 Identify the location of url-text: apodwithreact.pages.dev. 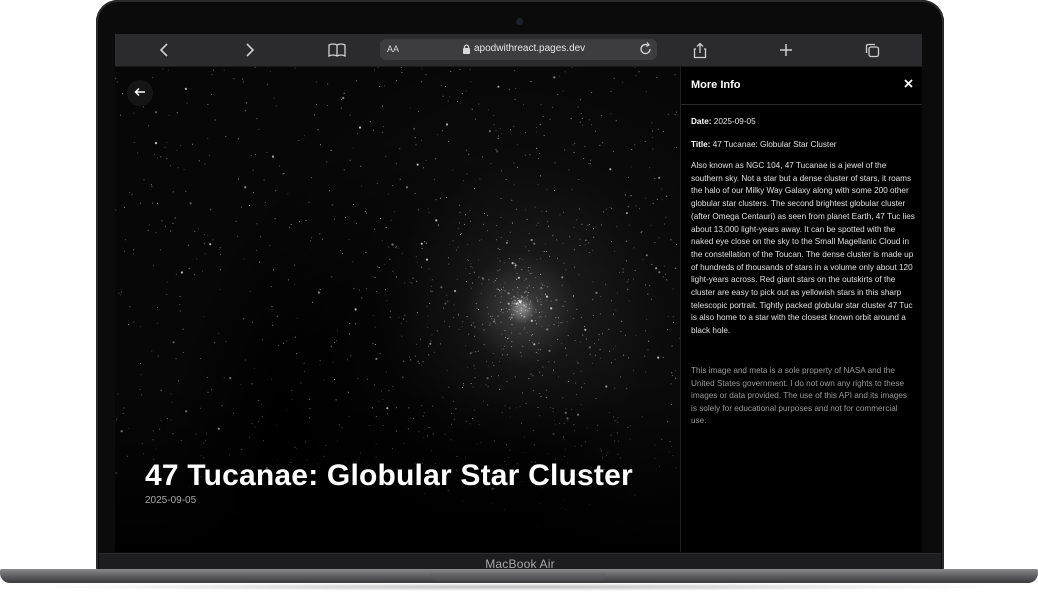
(530, 48).